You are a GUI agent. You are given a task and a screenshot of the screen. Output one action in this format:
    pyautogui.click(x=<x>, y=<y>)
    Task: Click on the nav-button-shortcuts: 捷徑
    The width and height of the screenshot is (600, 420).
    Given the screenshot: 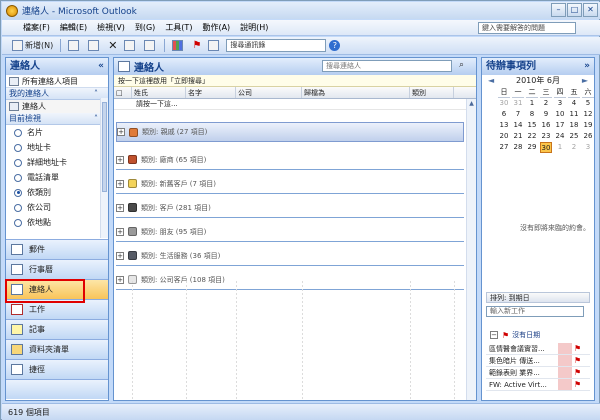 What is the action you would take?
    pyautogui.click(x=57, y=369)
    